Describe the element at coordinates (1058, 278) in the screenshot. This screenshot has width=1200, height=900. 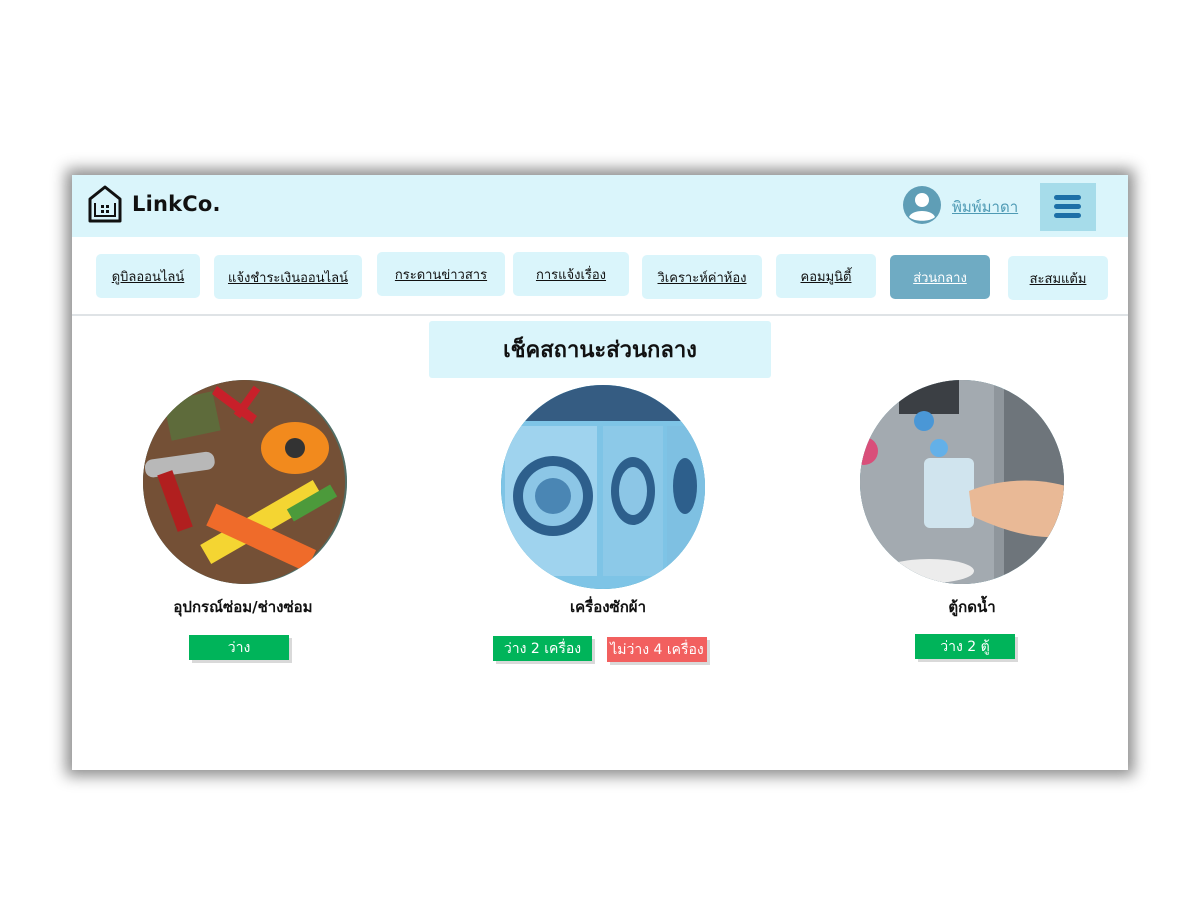
I see `tab-points: สะสมแต้ม` at that location.